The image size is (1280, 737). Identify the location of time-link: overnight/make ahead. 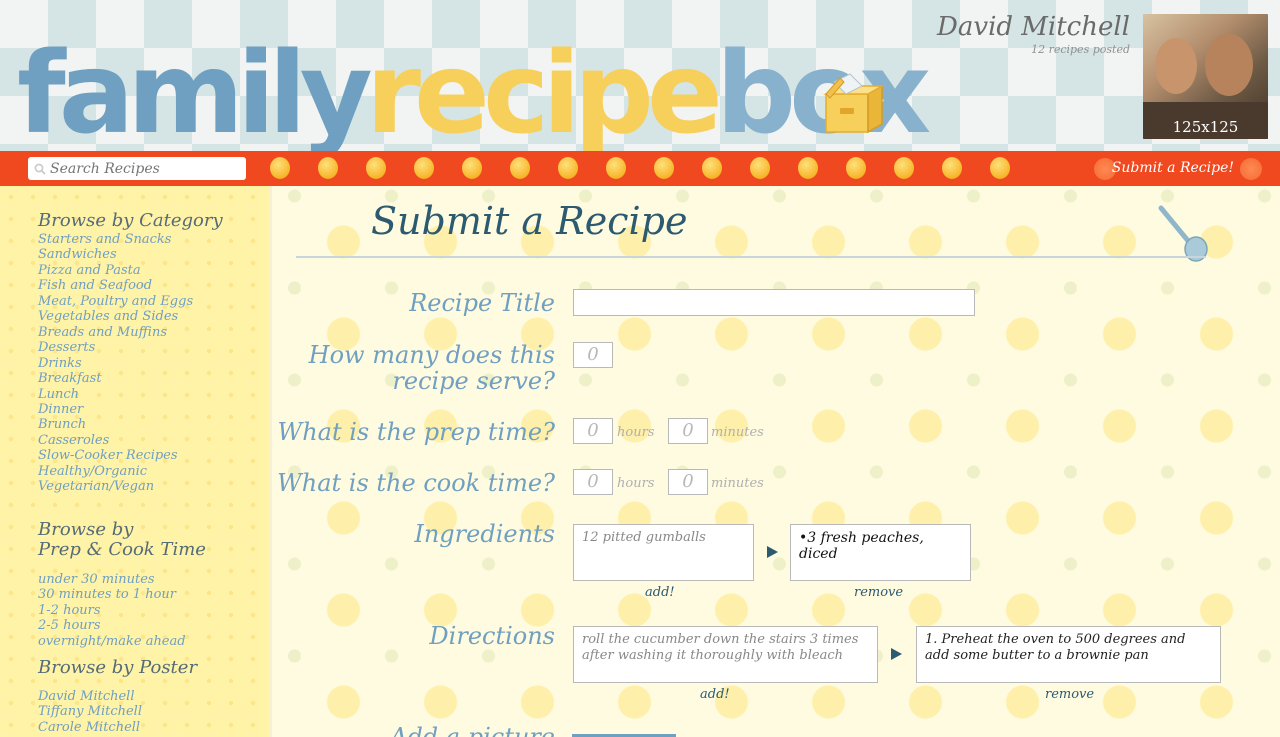
(122, 641).